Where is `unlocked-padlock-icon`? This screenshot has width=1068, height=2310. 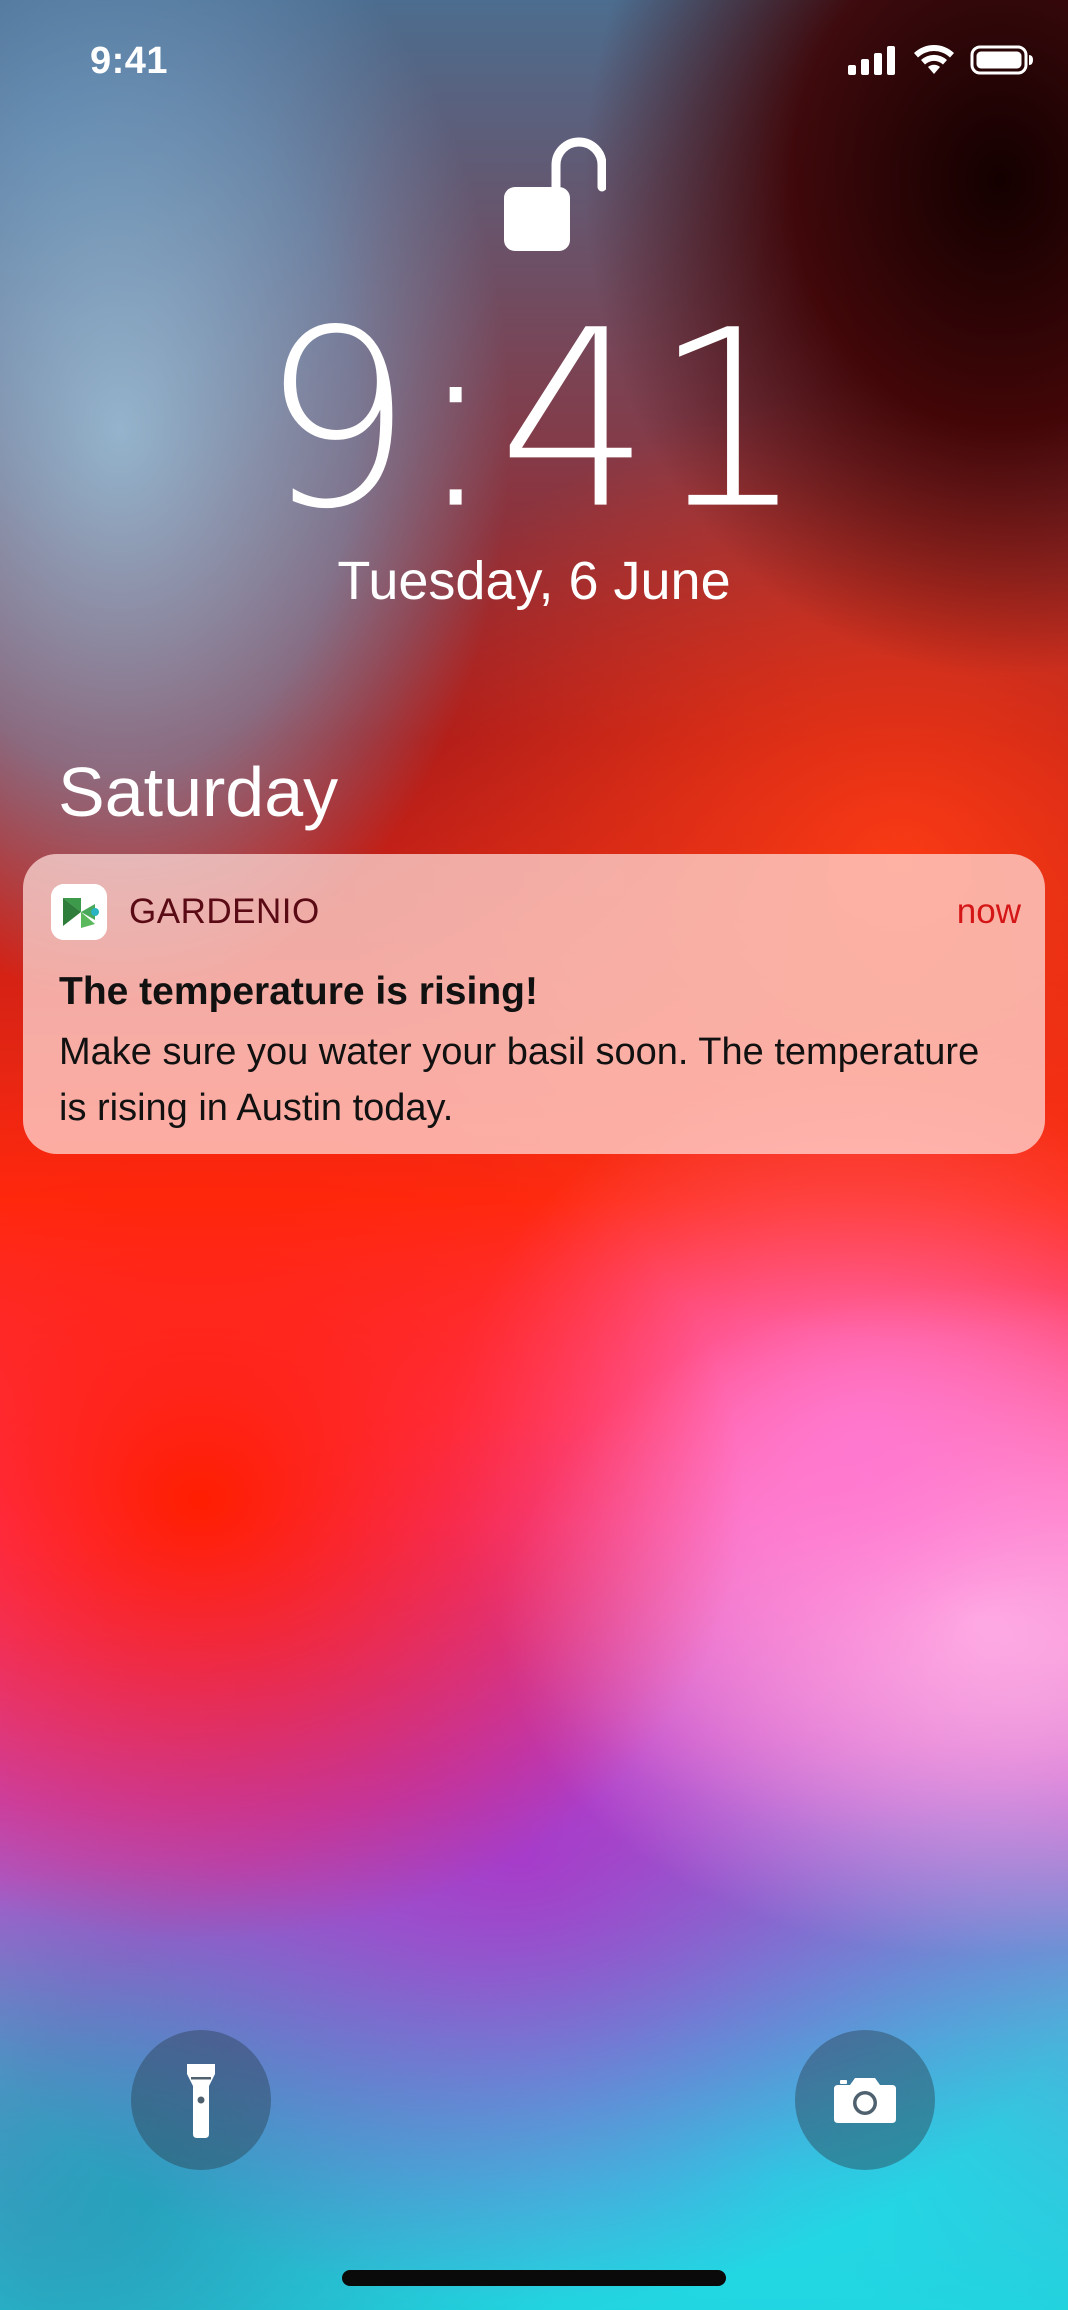 unlocked-padlock-icon is located at coordinates (555, 194).